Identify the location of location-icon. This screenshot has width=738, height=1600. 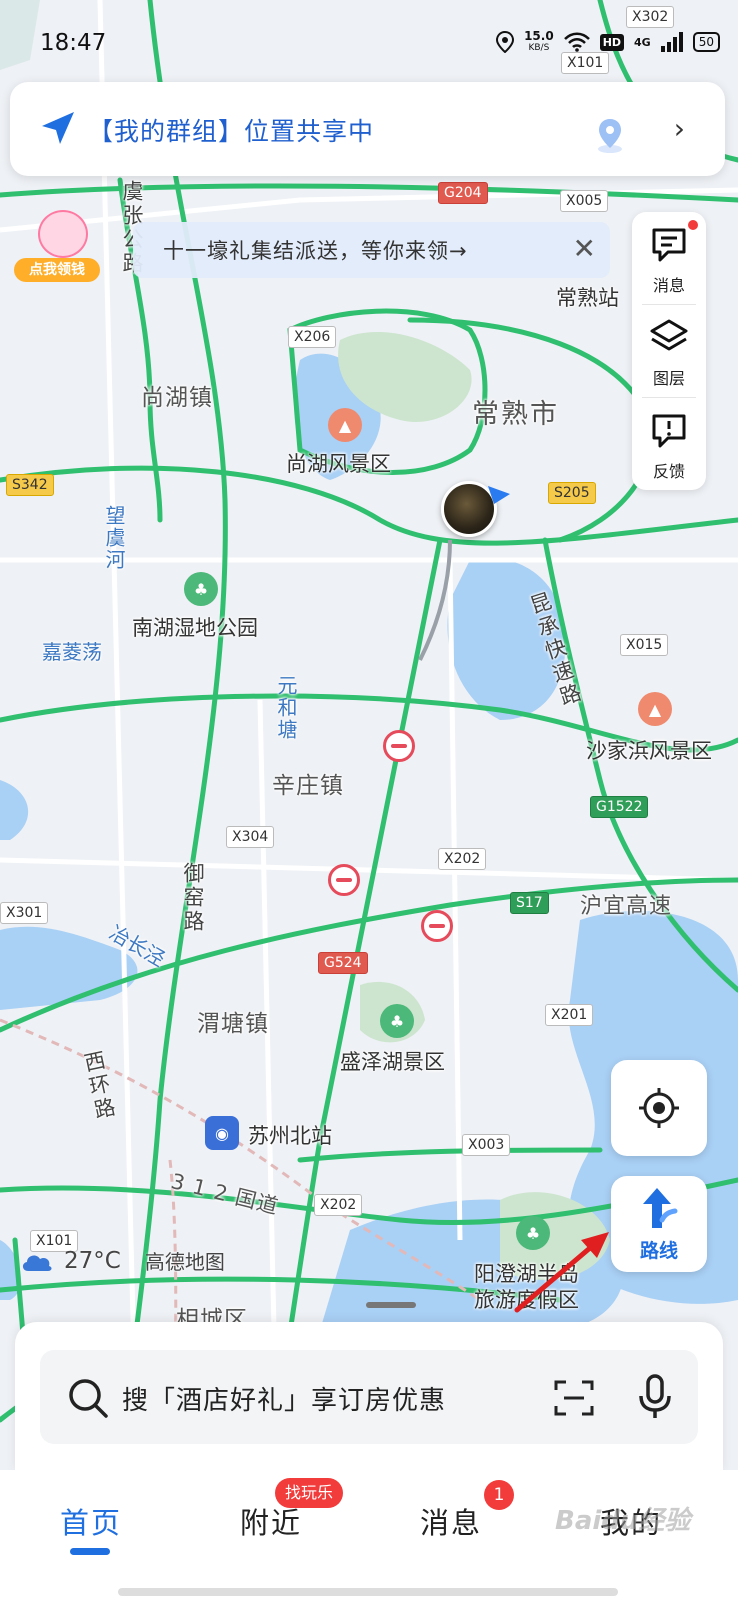
(505, 42).